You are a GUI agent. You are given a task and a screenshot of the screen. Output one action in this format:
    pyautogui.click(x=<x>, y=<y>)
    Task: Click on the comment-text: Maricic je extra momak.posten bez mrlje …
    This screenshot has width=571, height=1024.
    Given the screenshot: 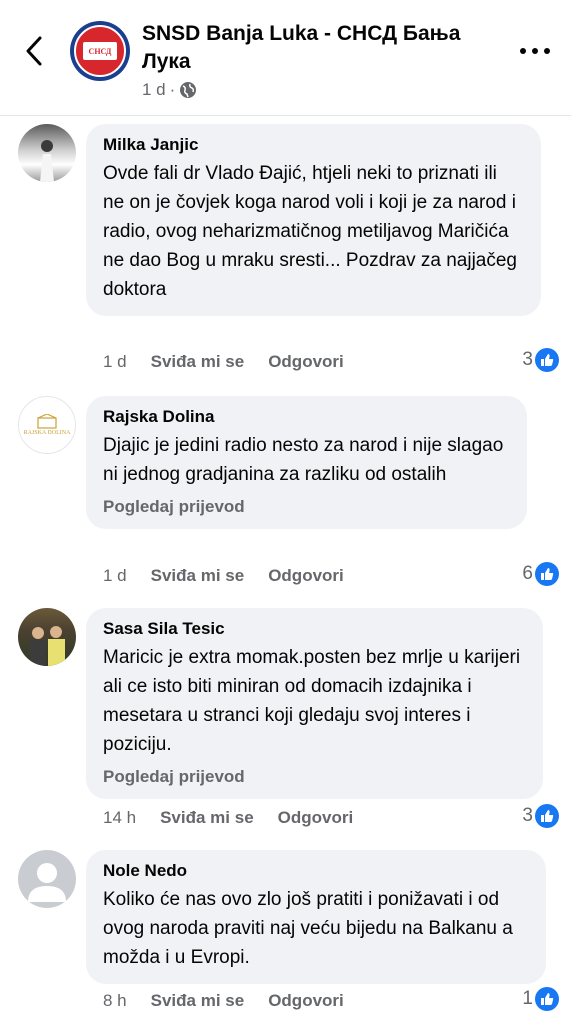 What is the action you would take?
    pyautogui.click(x=312, y=701)
    